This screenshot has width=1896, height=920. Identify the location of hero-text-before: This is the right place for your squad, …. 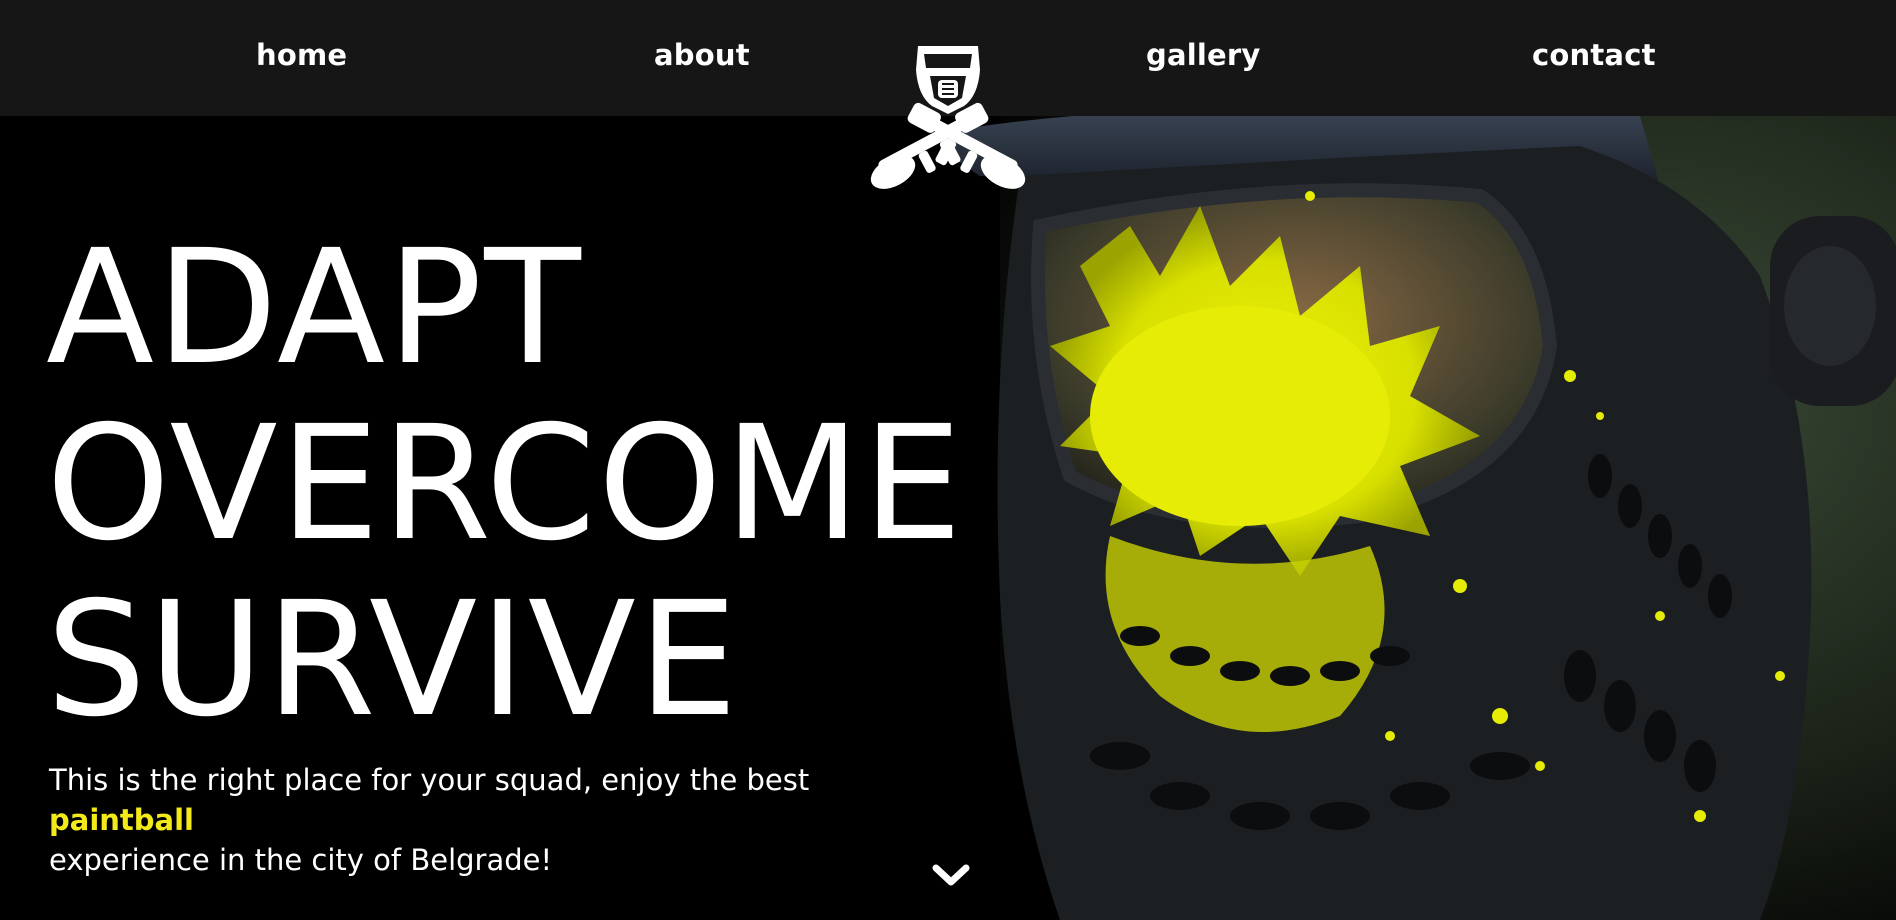
(429, 780).